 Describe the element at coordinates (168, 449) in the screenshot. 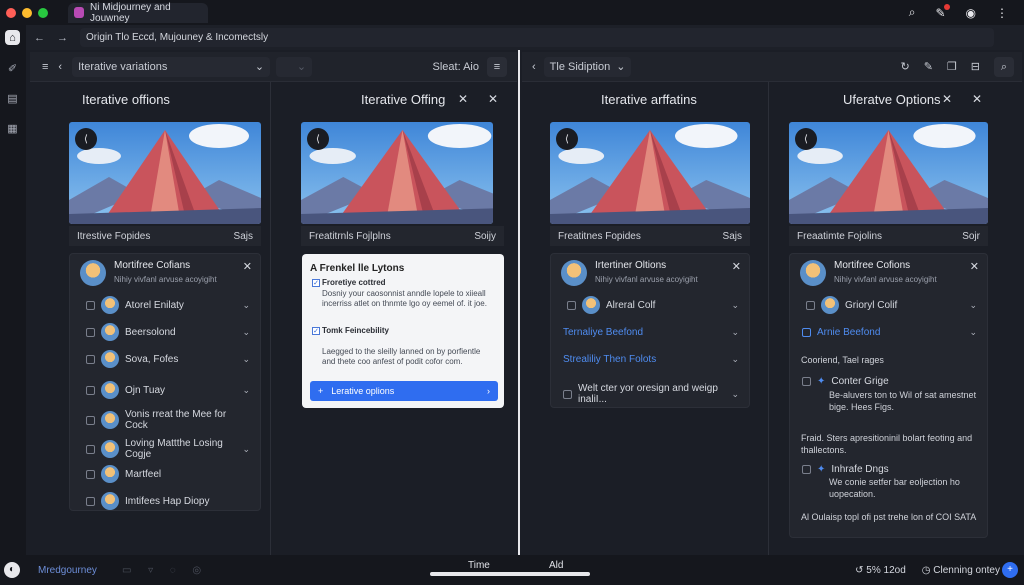

I see `list-item: Loving Mattthe Losing Cogje ⌄` at that location.